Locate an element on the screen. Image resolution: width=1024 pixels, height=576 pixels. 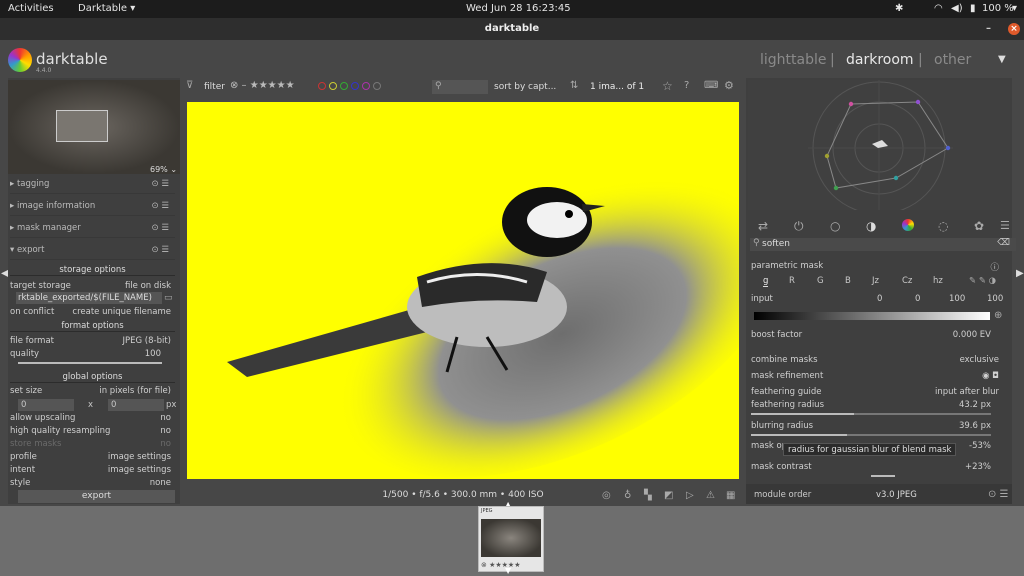
export-path-input: rktable_exported/$(FILE_NAME) is located at coordinates (89, 298).